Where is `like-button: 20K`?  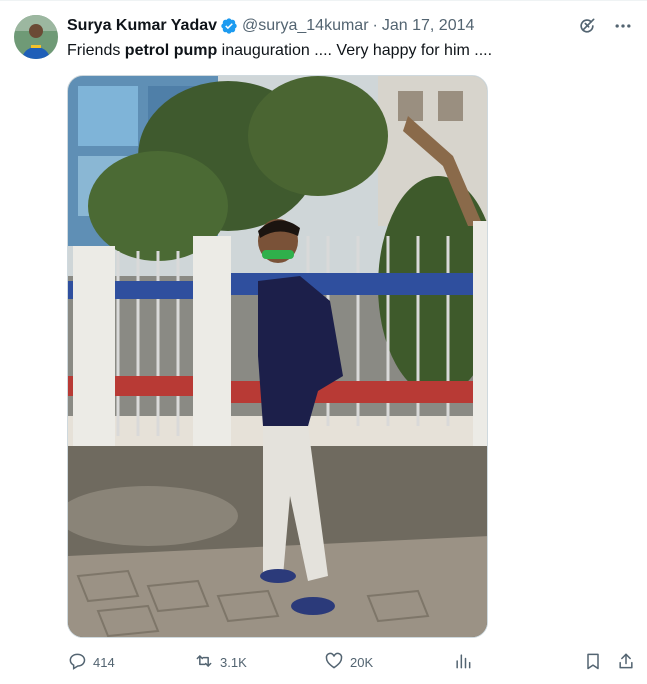
like-button: 20K is located at coordinates (348, 662).